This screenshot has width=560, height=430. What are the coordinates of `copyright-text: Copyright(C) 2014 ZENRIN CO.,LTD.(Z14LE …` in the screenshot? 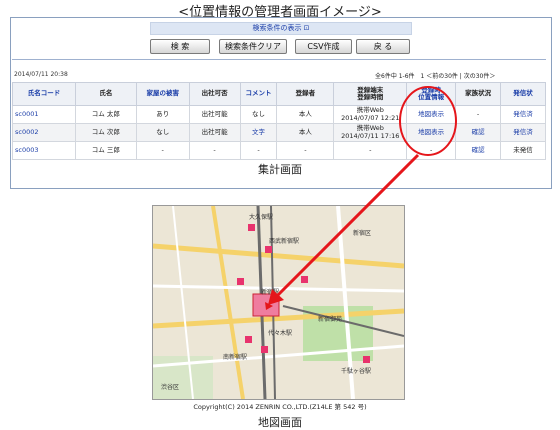 It's located at (280, 407).